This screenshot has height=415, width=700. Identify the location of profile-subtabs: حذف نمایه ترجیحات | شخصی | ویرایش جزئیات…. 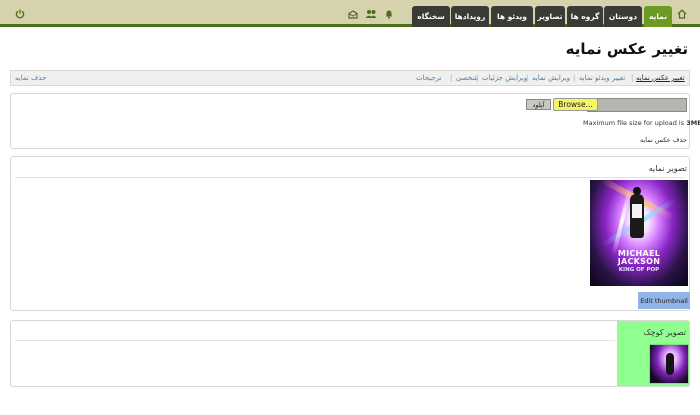
(350, 78).